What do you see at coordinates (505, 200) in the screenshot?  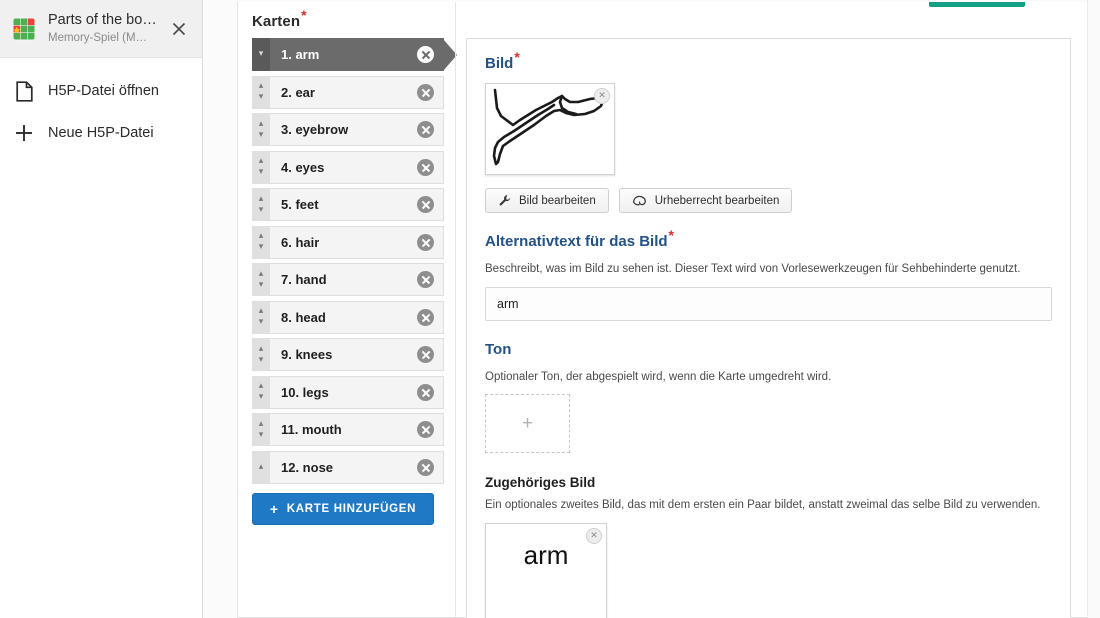 I see `wrench-icon` at bounding box center [505, 200].